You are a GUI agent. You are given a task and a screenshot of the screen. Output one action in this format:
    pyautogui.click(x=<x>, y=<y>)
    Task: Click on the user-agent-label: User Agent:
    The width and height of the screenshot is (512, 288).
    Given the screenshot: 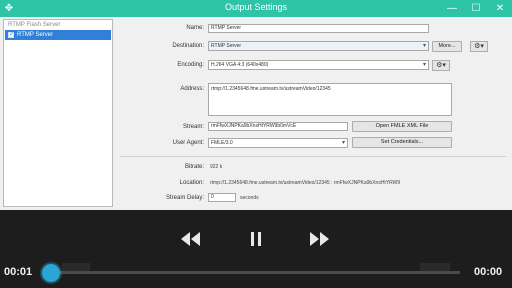 What is the action you would take?
    pyautogui.click(x=188, y=143)
    